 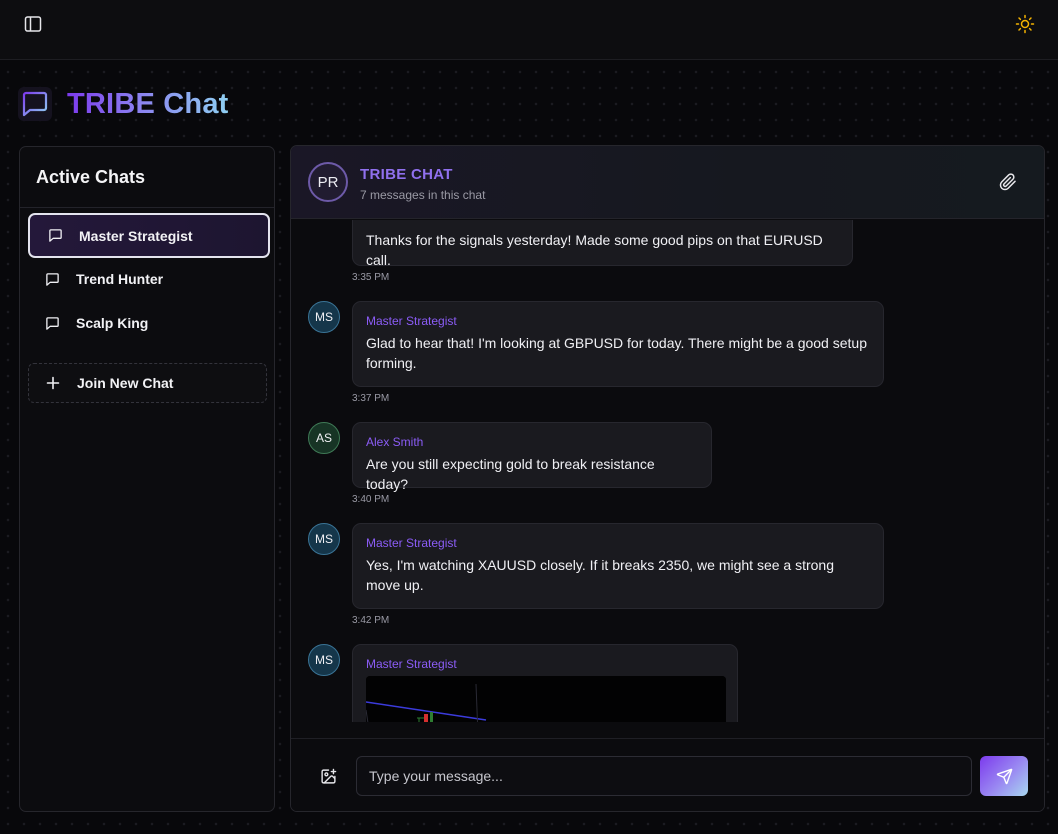 I want to click on join-new-chat-label: Join New Chat, so click(x=125, y=383).